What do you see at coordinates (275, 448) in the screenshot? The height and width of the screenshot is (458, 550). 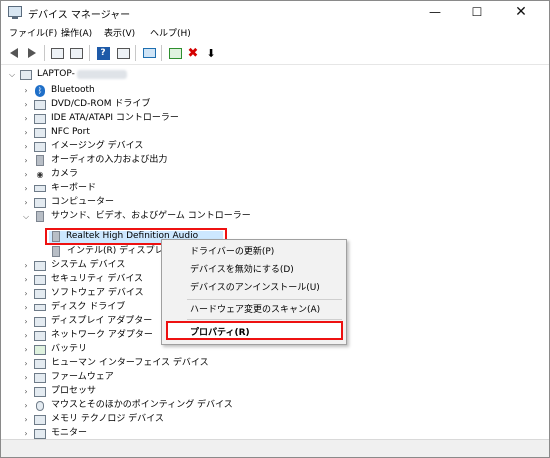 I see `status-bar` at bounding box center [275, 448].